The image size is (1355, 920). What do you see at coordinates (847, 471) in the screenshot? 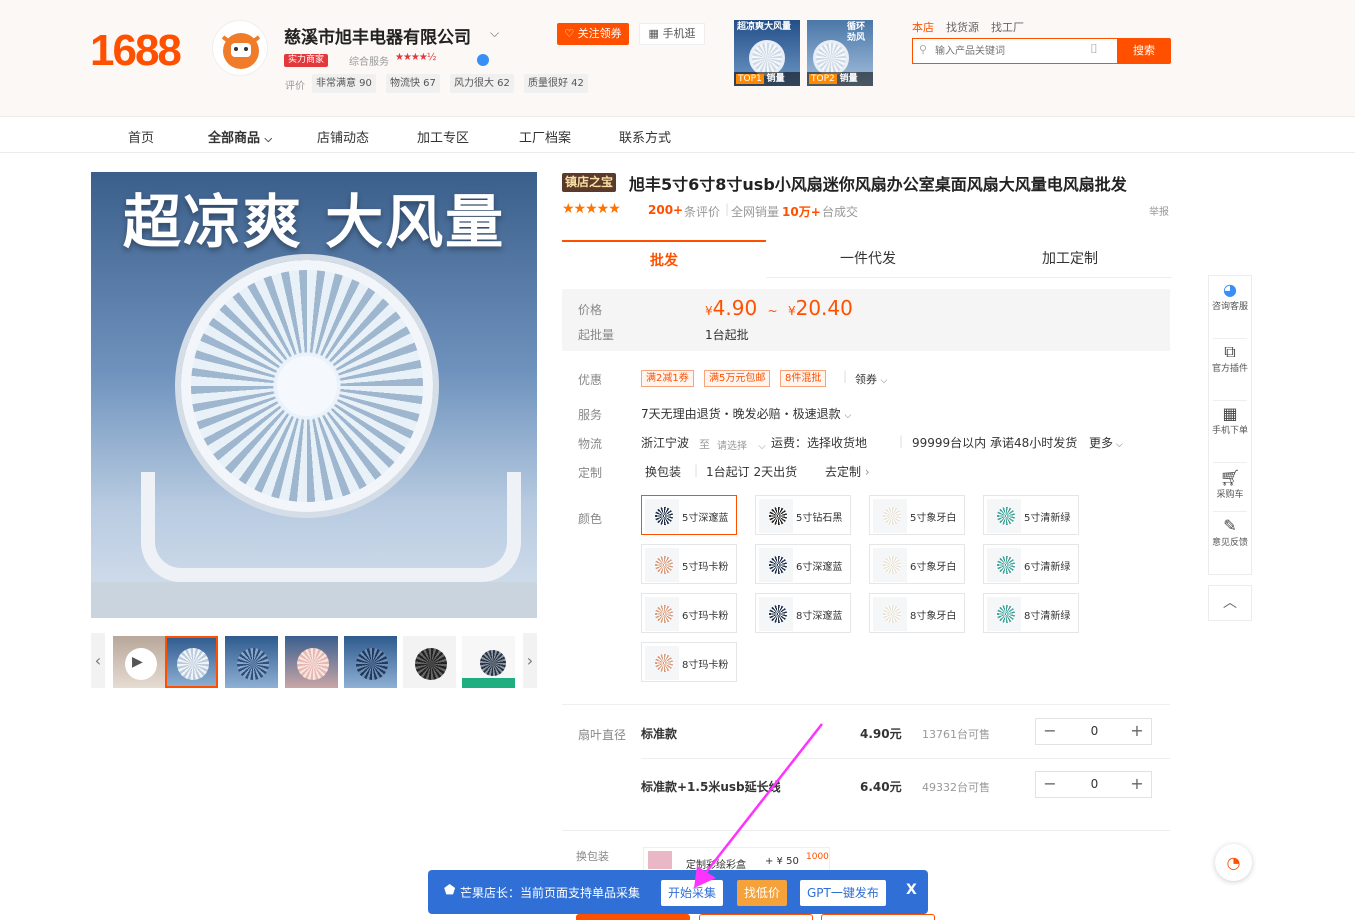
I see `go-custom-link: 去定制 ›` at bounding box center [847, 471].